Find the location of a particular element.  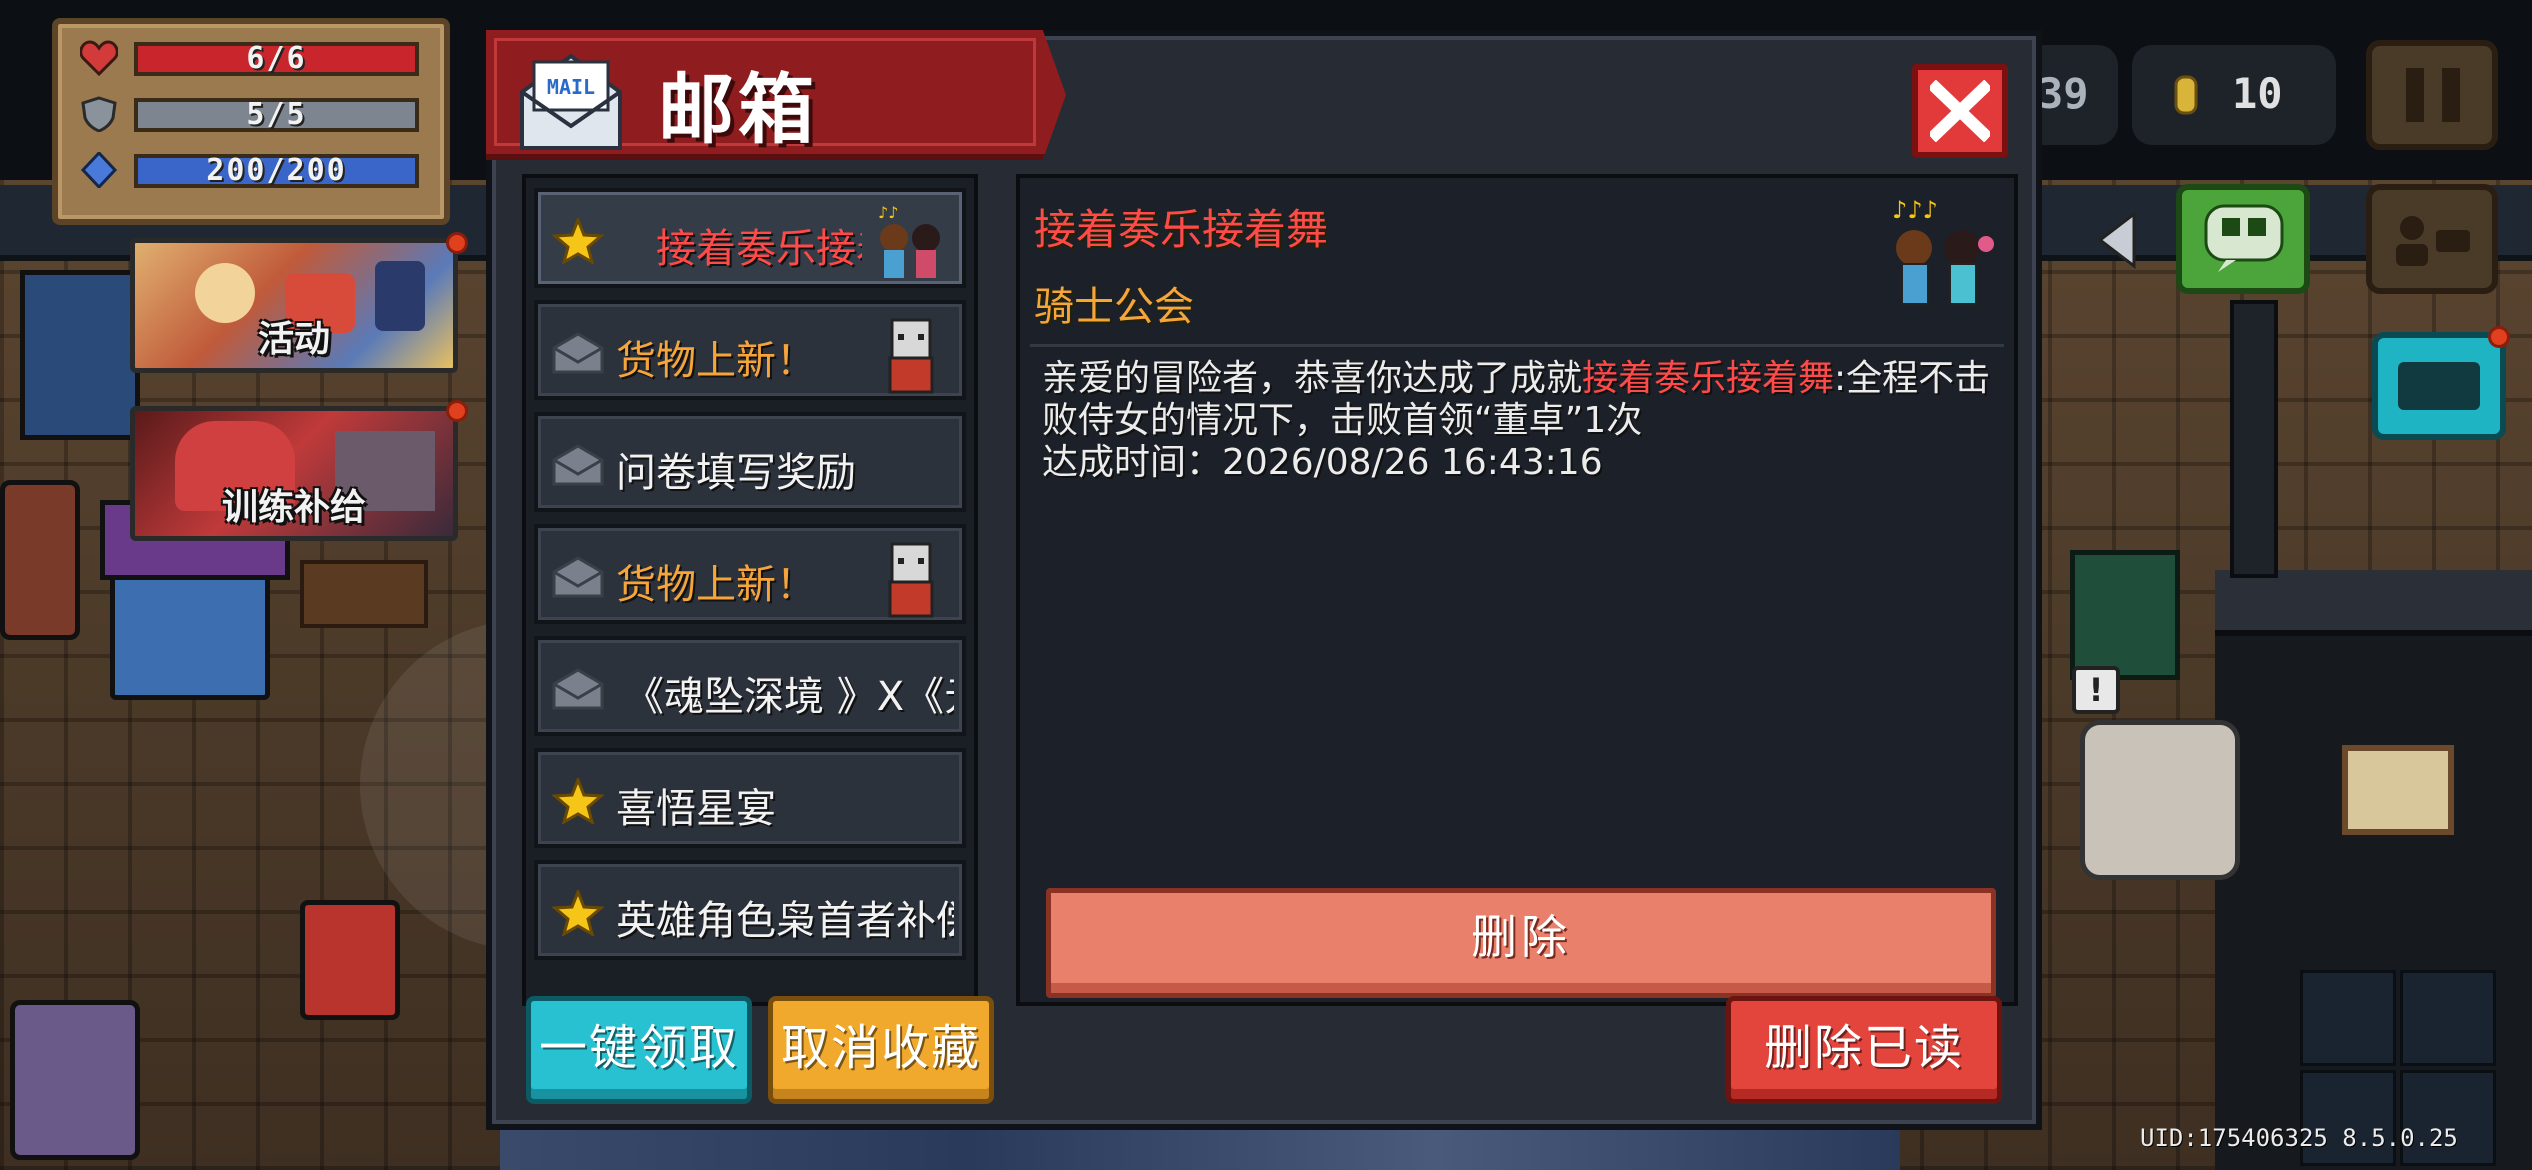

detail-sender: 骑士公会 is located at coordinates (1114, 307).